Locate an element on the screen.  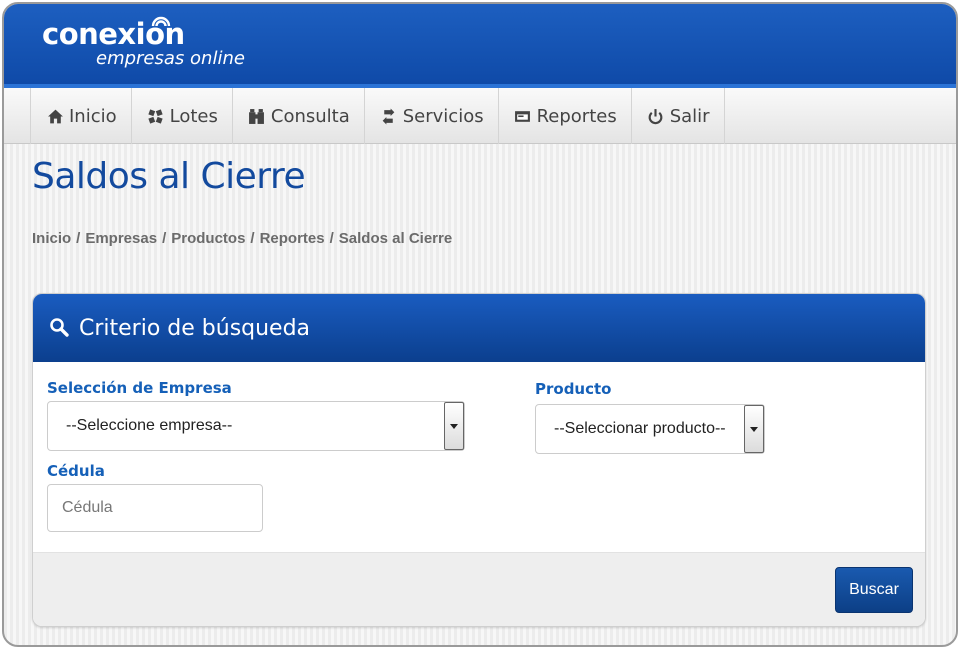
nav-label-consulta: Consulta is located at coordinates (310, 116).